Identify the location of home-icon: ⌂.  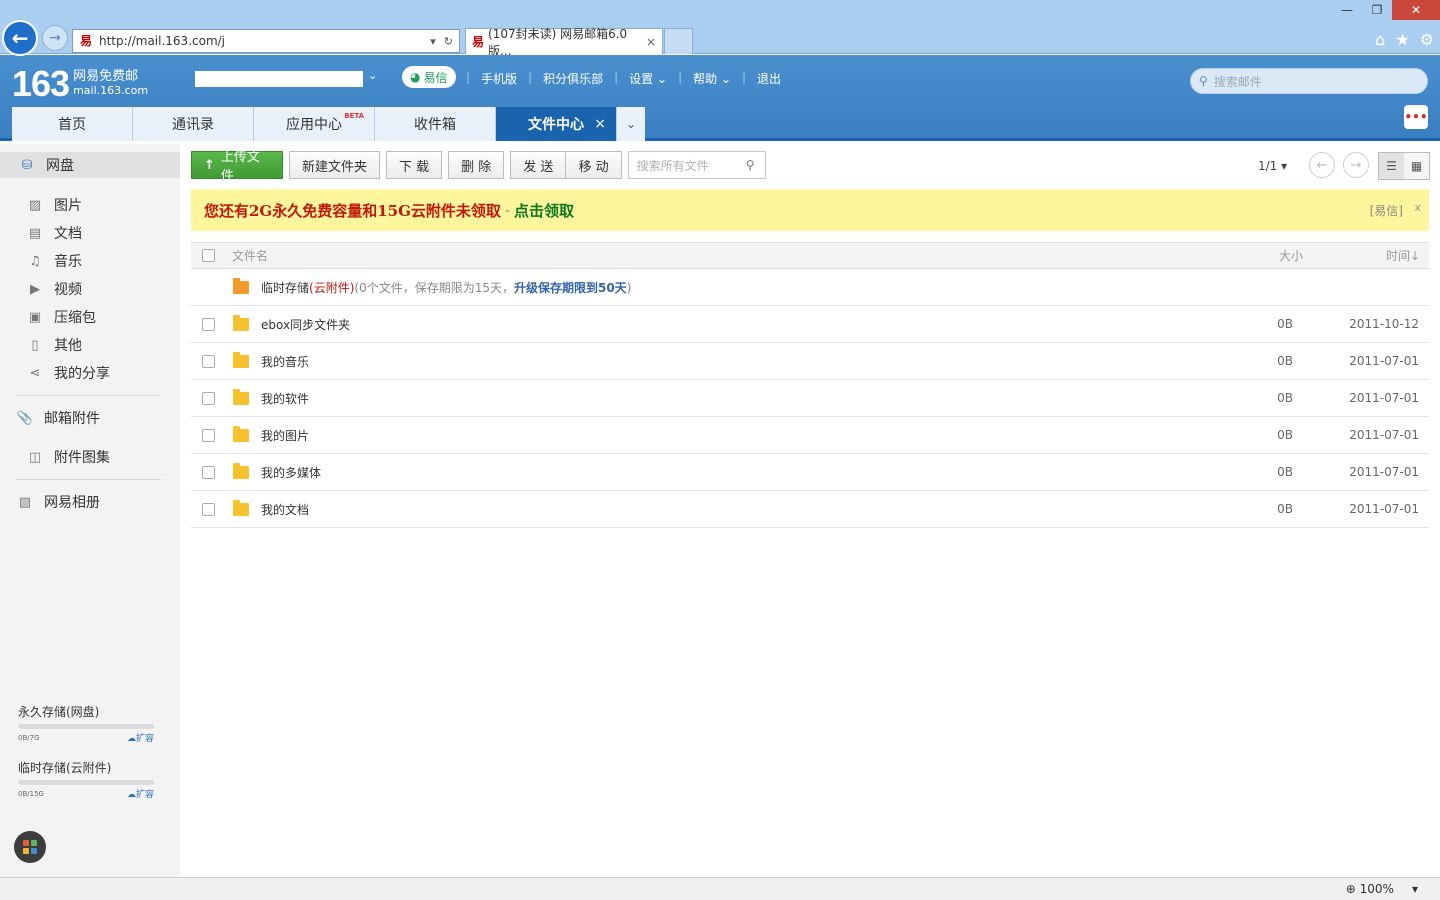
(1380, 39).